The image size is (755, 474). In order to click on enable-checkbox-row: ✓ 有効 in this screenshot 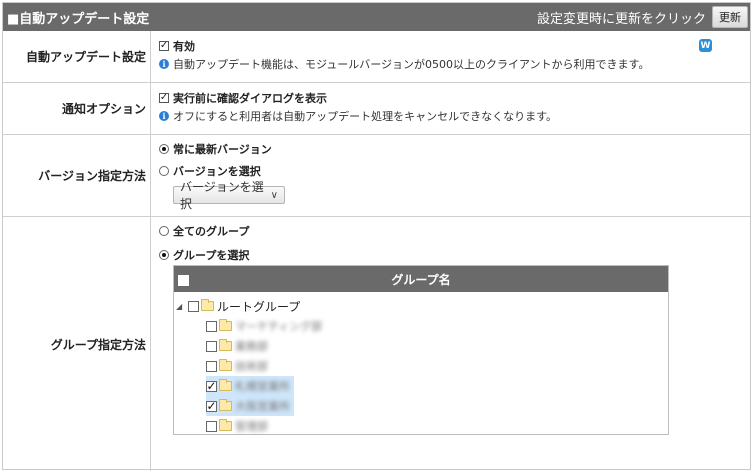, I will do `click(454, 46)`.